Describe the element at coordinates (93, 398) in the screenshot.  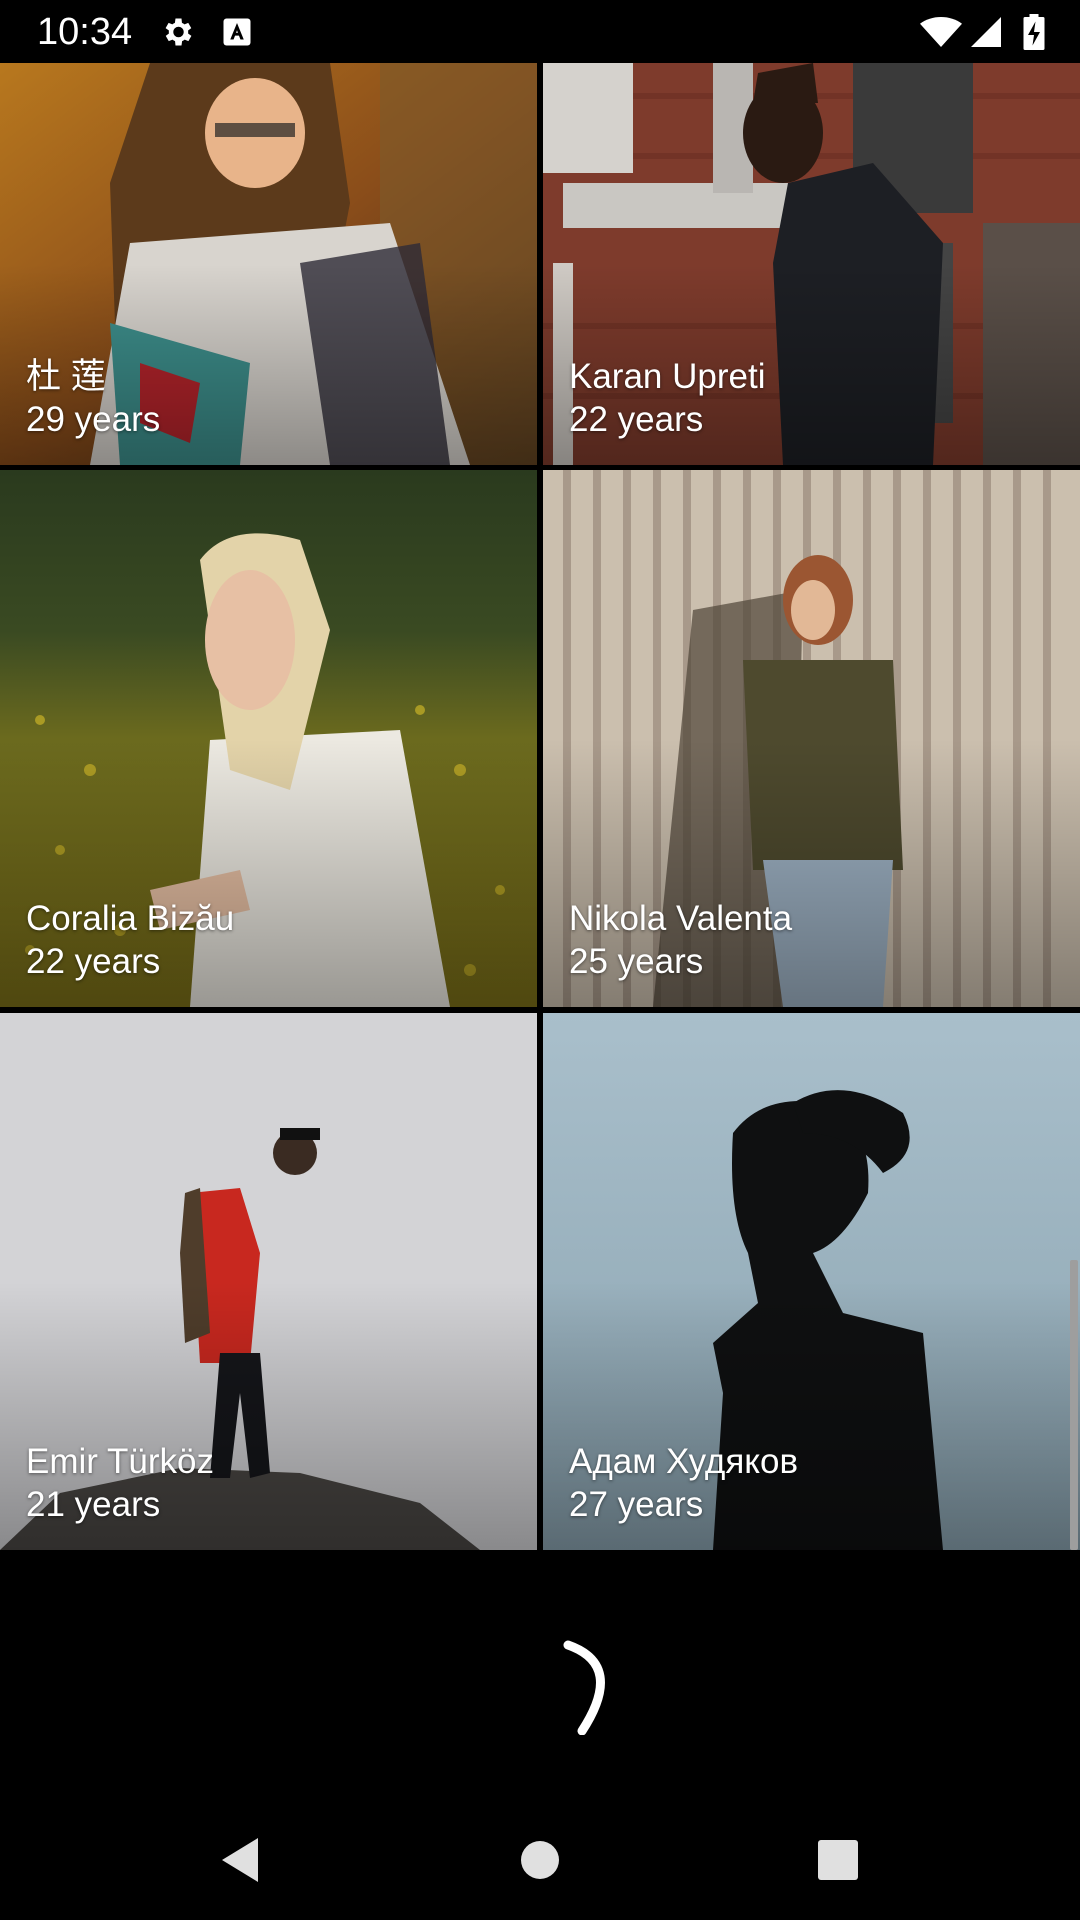
I see `profile-caption: 杜 莲 29 years` at that location.